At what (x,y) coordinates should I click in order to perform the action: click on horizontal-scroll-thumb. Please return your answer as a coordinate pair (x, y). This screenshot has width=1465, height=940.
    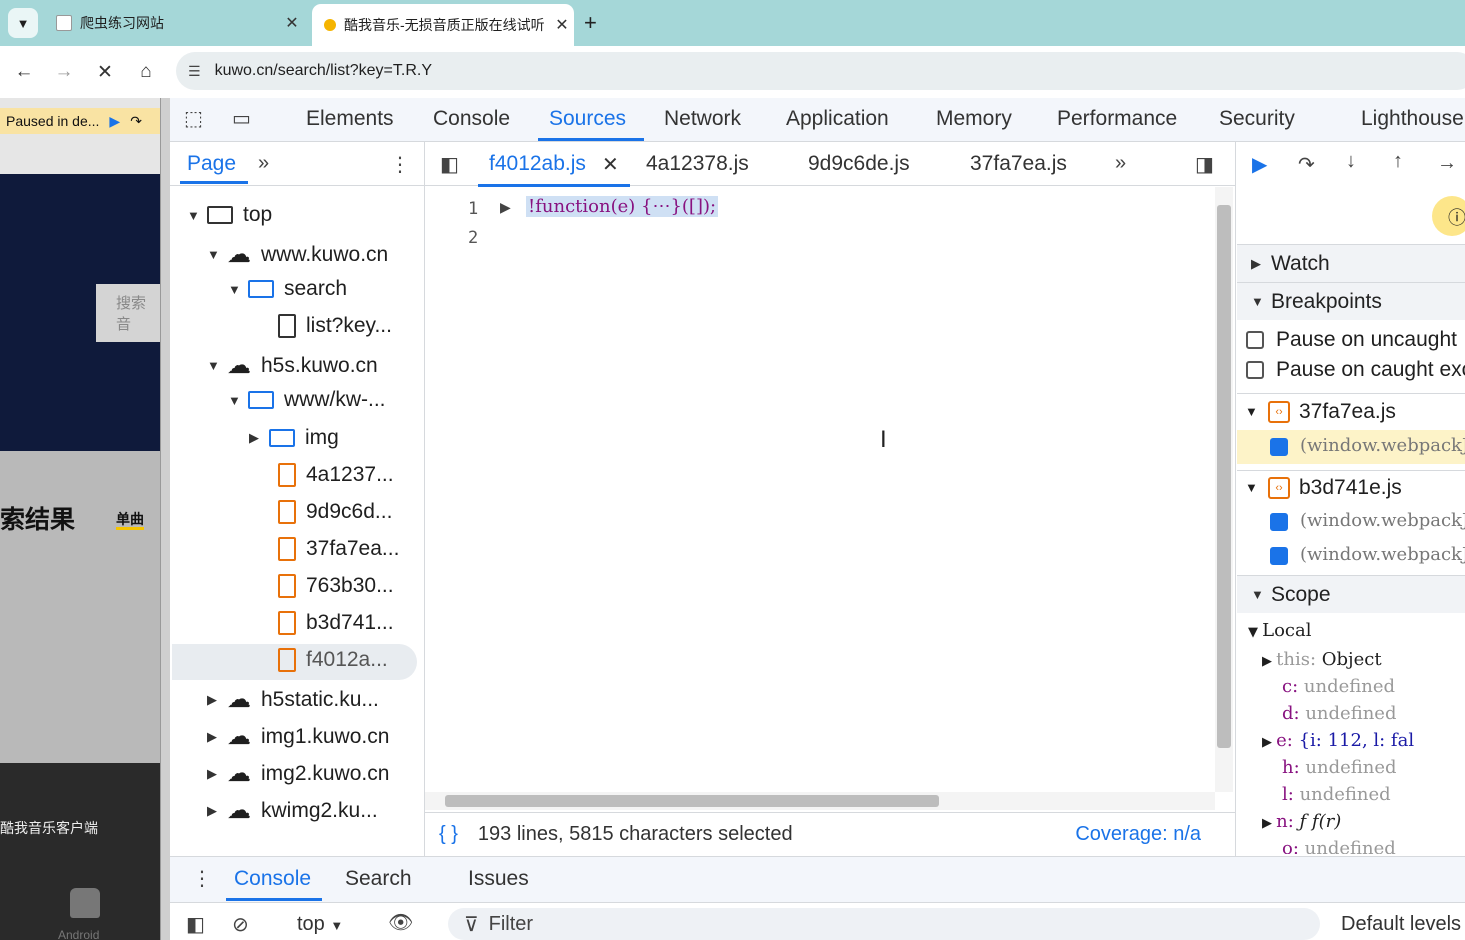
    Looking at the image, I should click on (692, 801).